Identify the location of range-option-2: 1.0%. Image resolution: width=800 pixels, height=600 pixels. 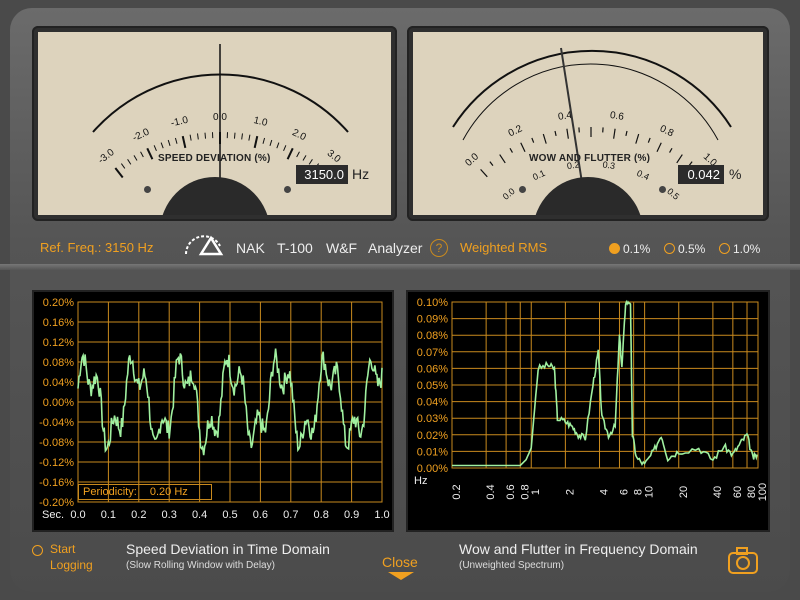
(739, 249).